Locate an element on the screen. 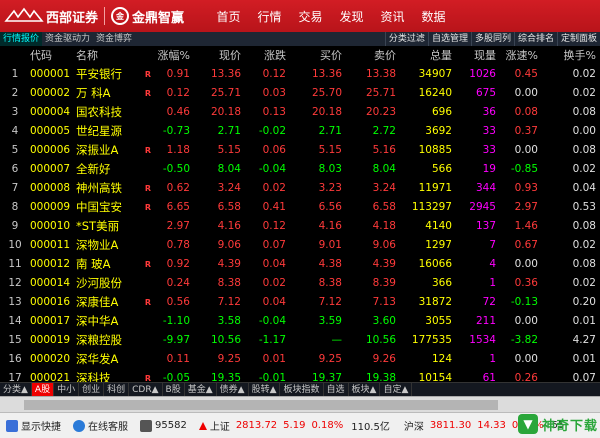 The height and width of the screenshot is (438, 600). bid-price: 3.59 is located at coordinates (330, 321).